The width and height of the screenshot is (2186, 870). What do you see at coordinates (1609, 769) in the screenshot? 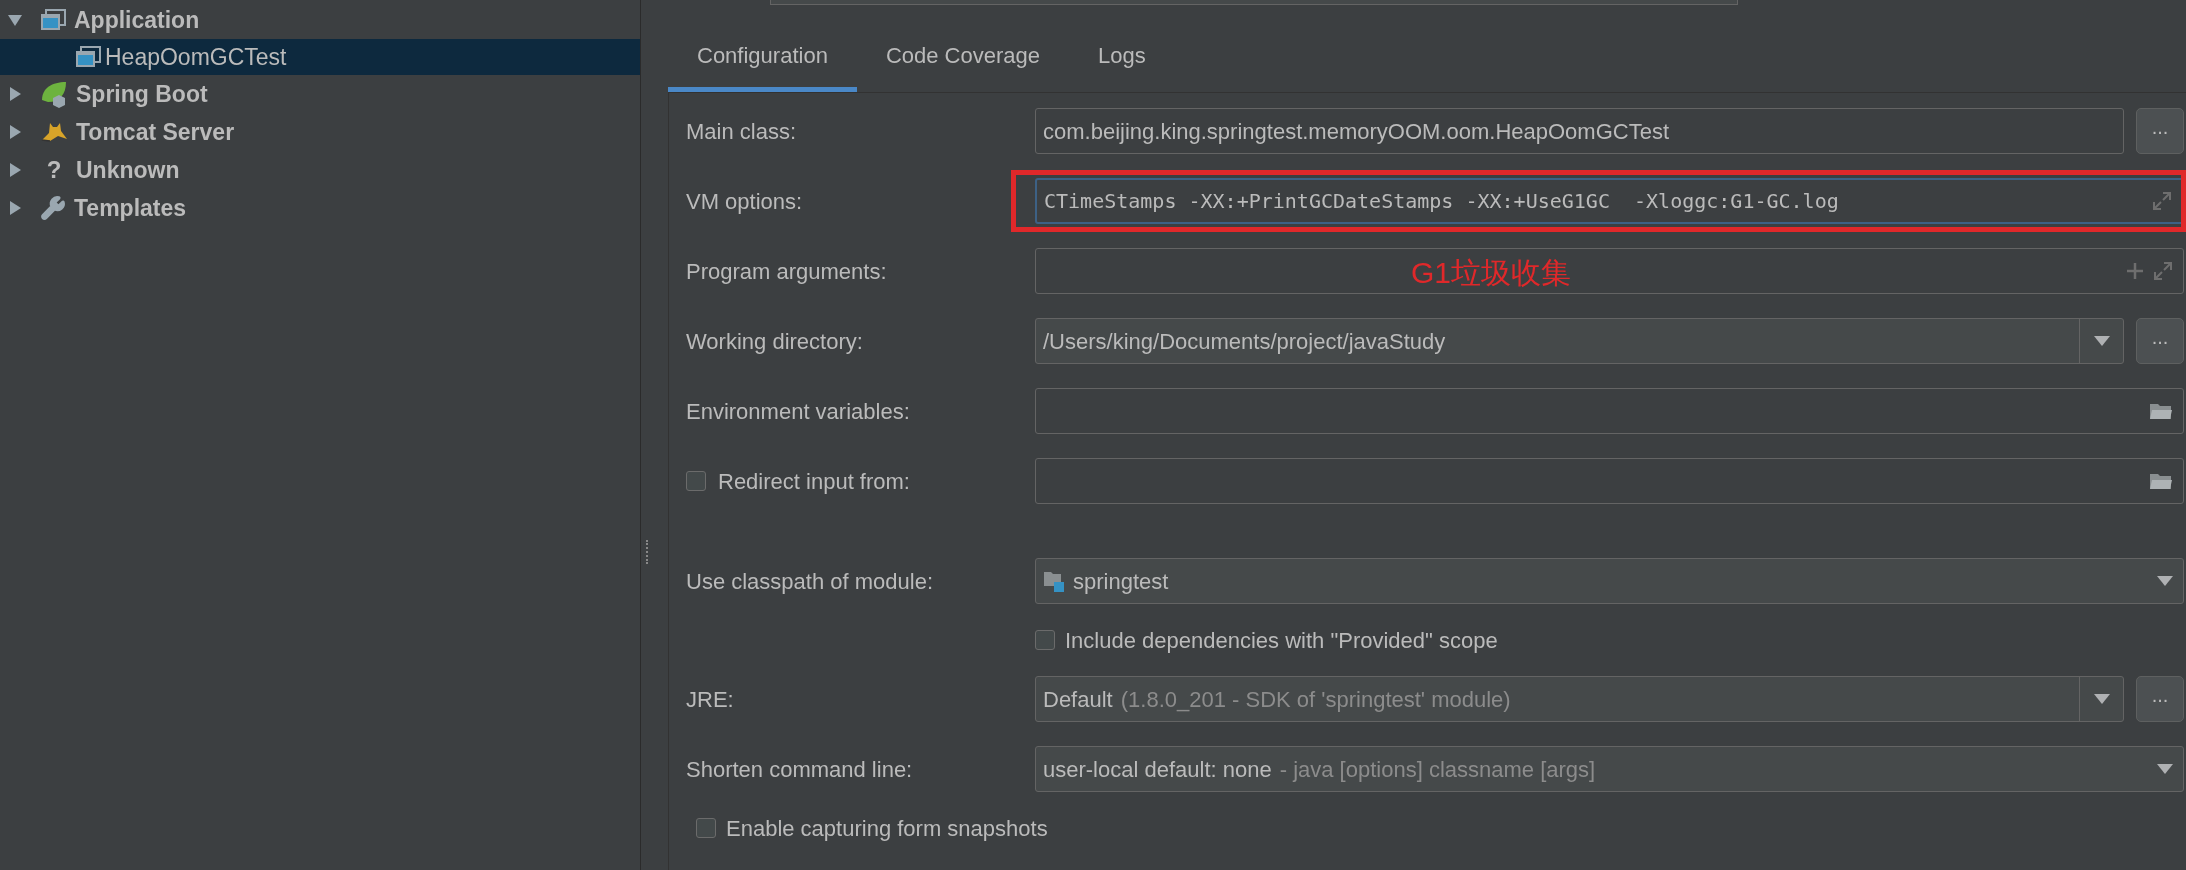
I see `combo-box: user-local default: none - java [options] classname [args]` at bounding box center [1609, 769].